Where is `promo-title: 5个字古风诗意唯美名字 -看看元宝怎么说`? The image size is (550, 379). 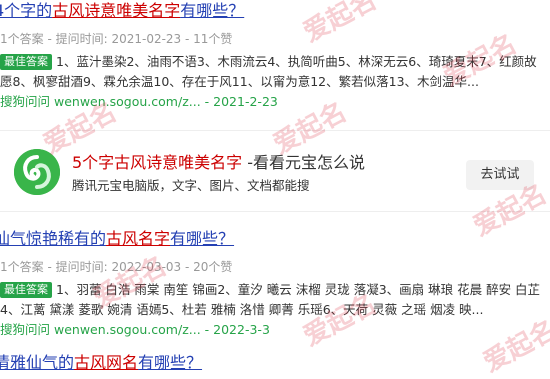
promo-title: 5个字古风诗意唯美名字 -看看元宝怎么说 is located at coordinates (218, 163).